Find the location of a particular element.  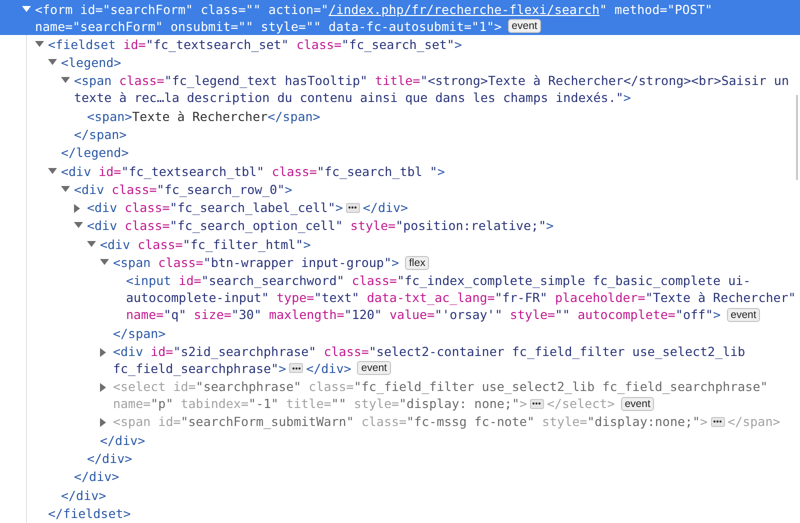

markup-text: <span class="btn-wrapper input-group"> is located at coordinates (256, 263).